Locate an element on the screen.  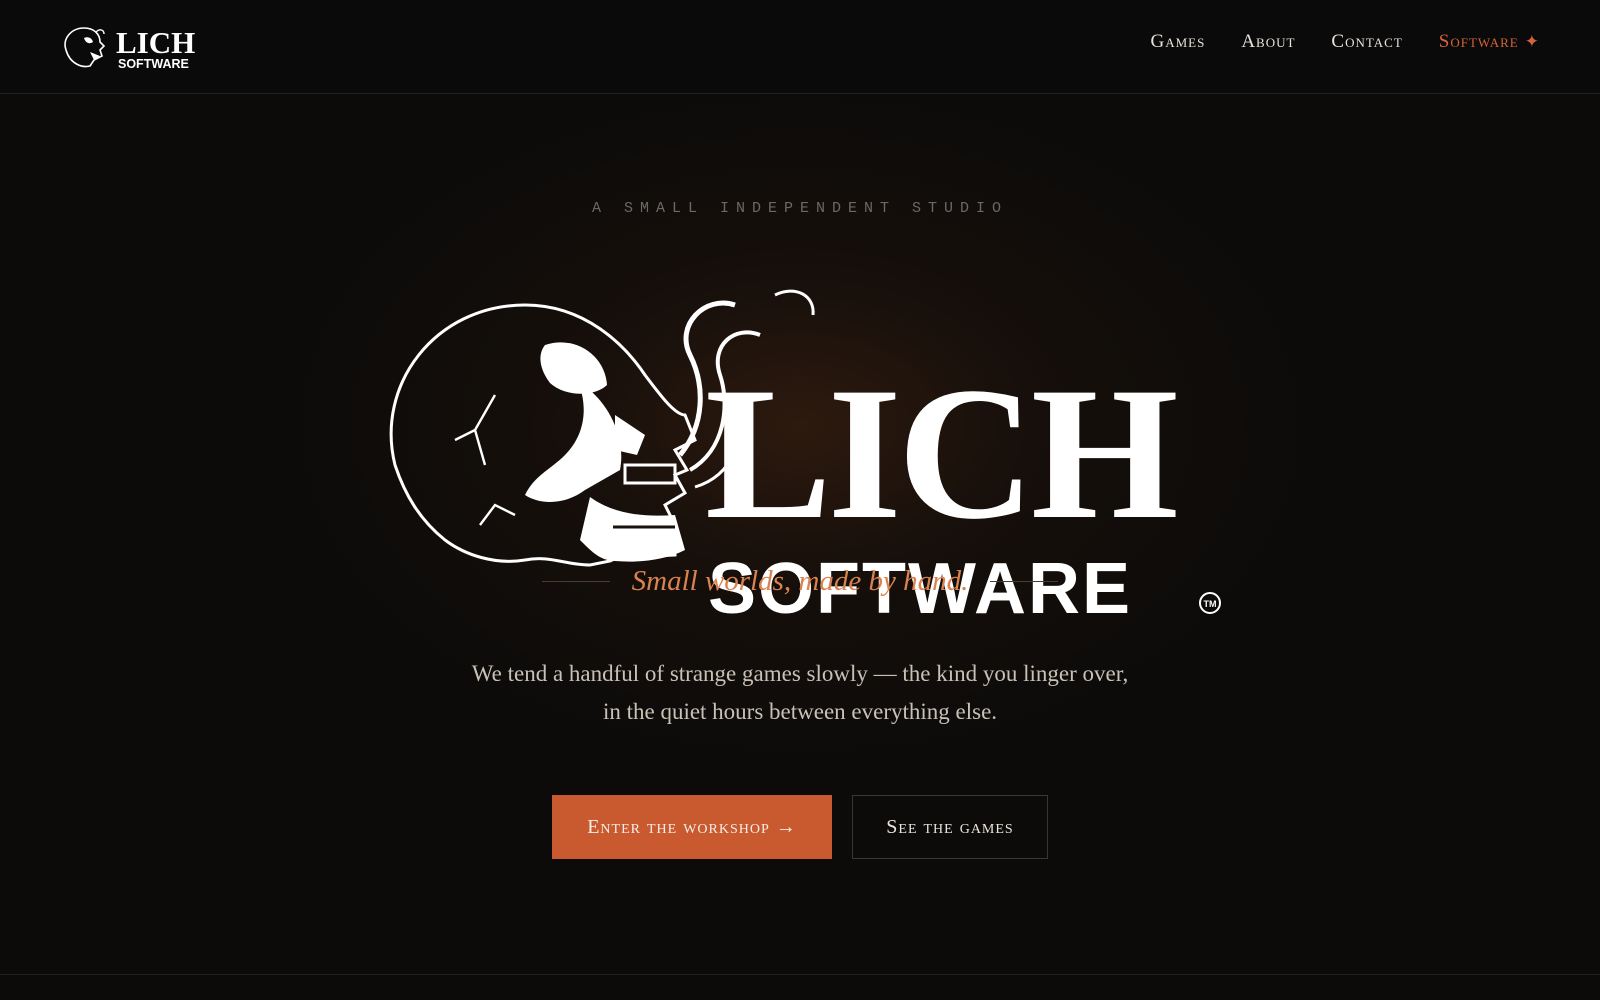
footer-divider is located at coordinates (800, 974).